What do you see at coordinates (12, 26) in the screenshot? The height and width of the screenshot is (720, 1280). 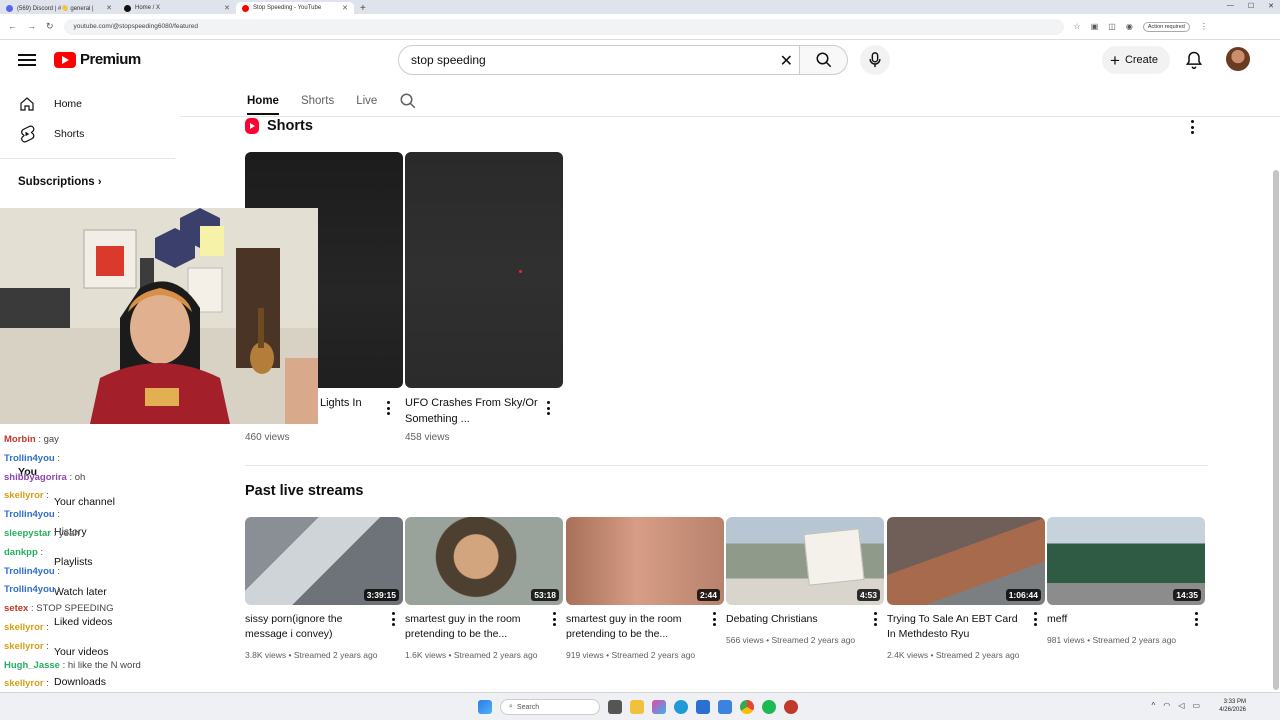 I see `back-icon: ←` at bounding box center [12, 26].